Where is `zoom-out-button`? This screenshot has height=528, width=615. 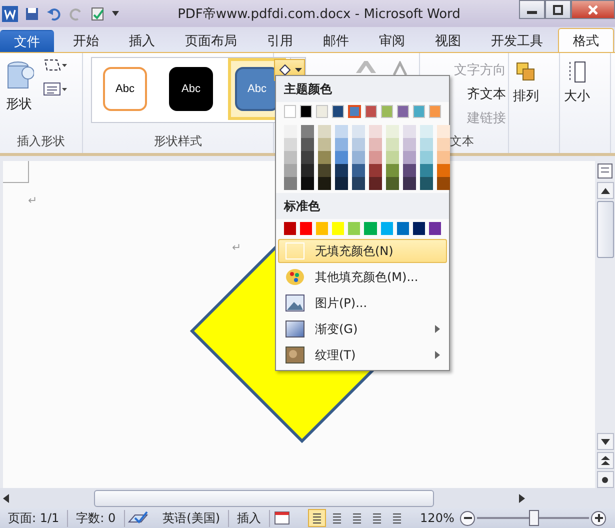 zoom-out-button is located at coordinates (468, 518).